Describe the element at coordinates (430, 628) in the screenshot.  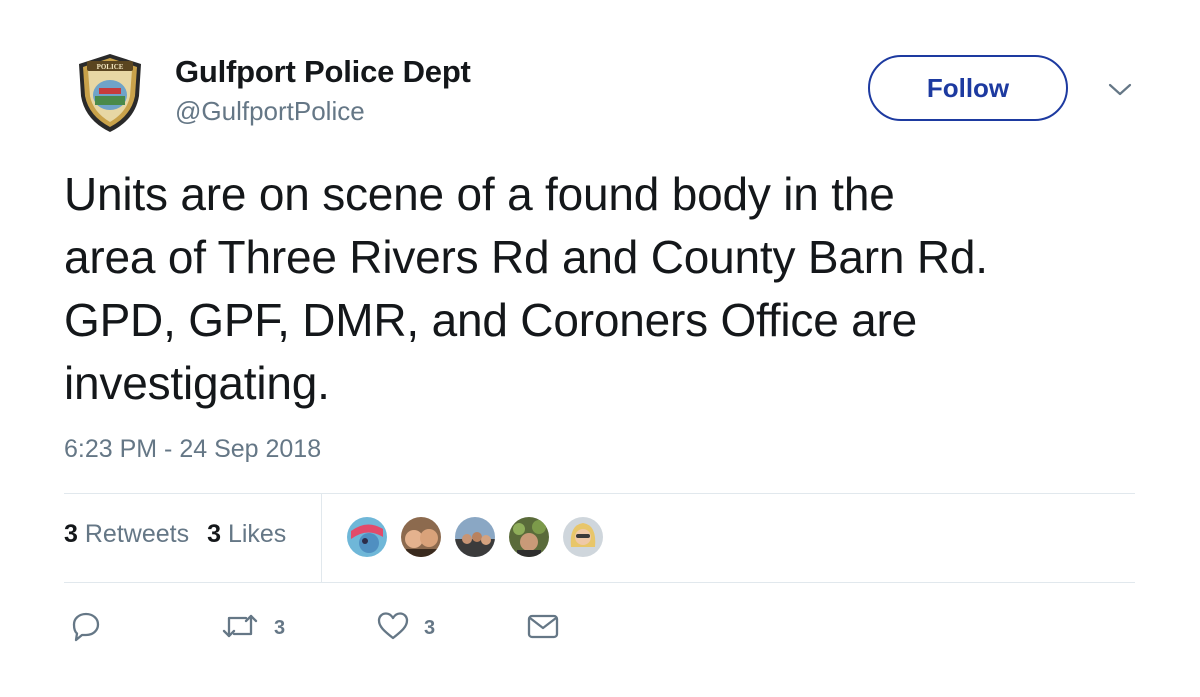
I see `like-count: 3` at that location.